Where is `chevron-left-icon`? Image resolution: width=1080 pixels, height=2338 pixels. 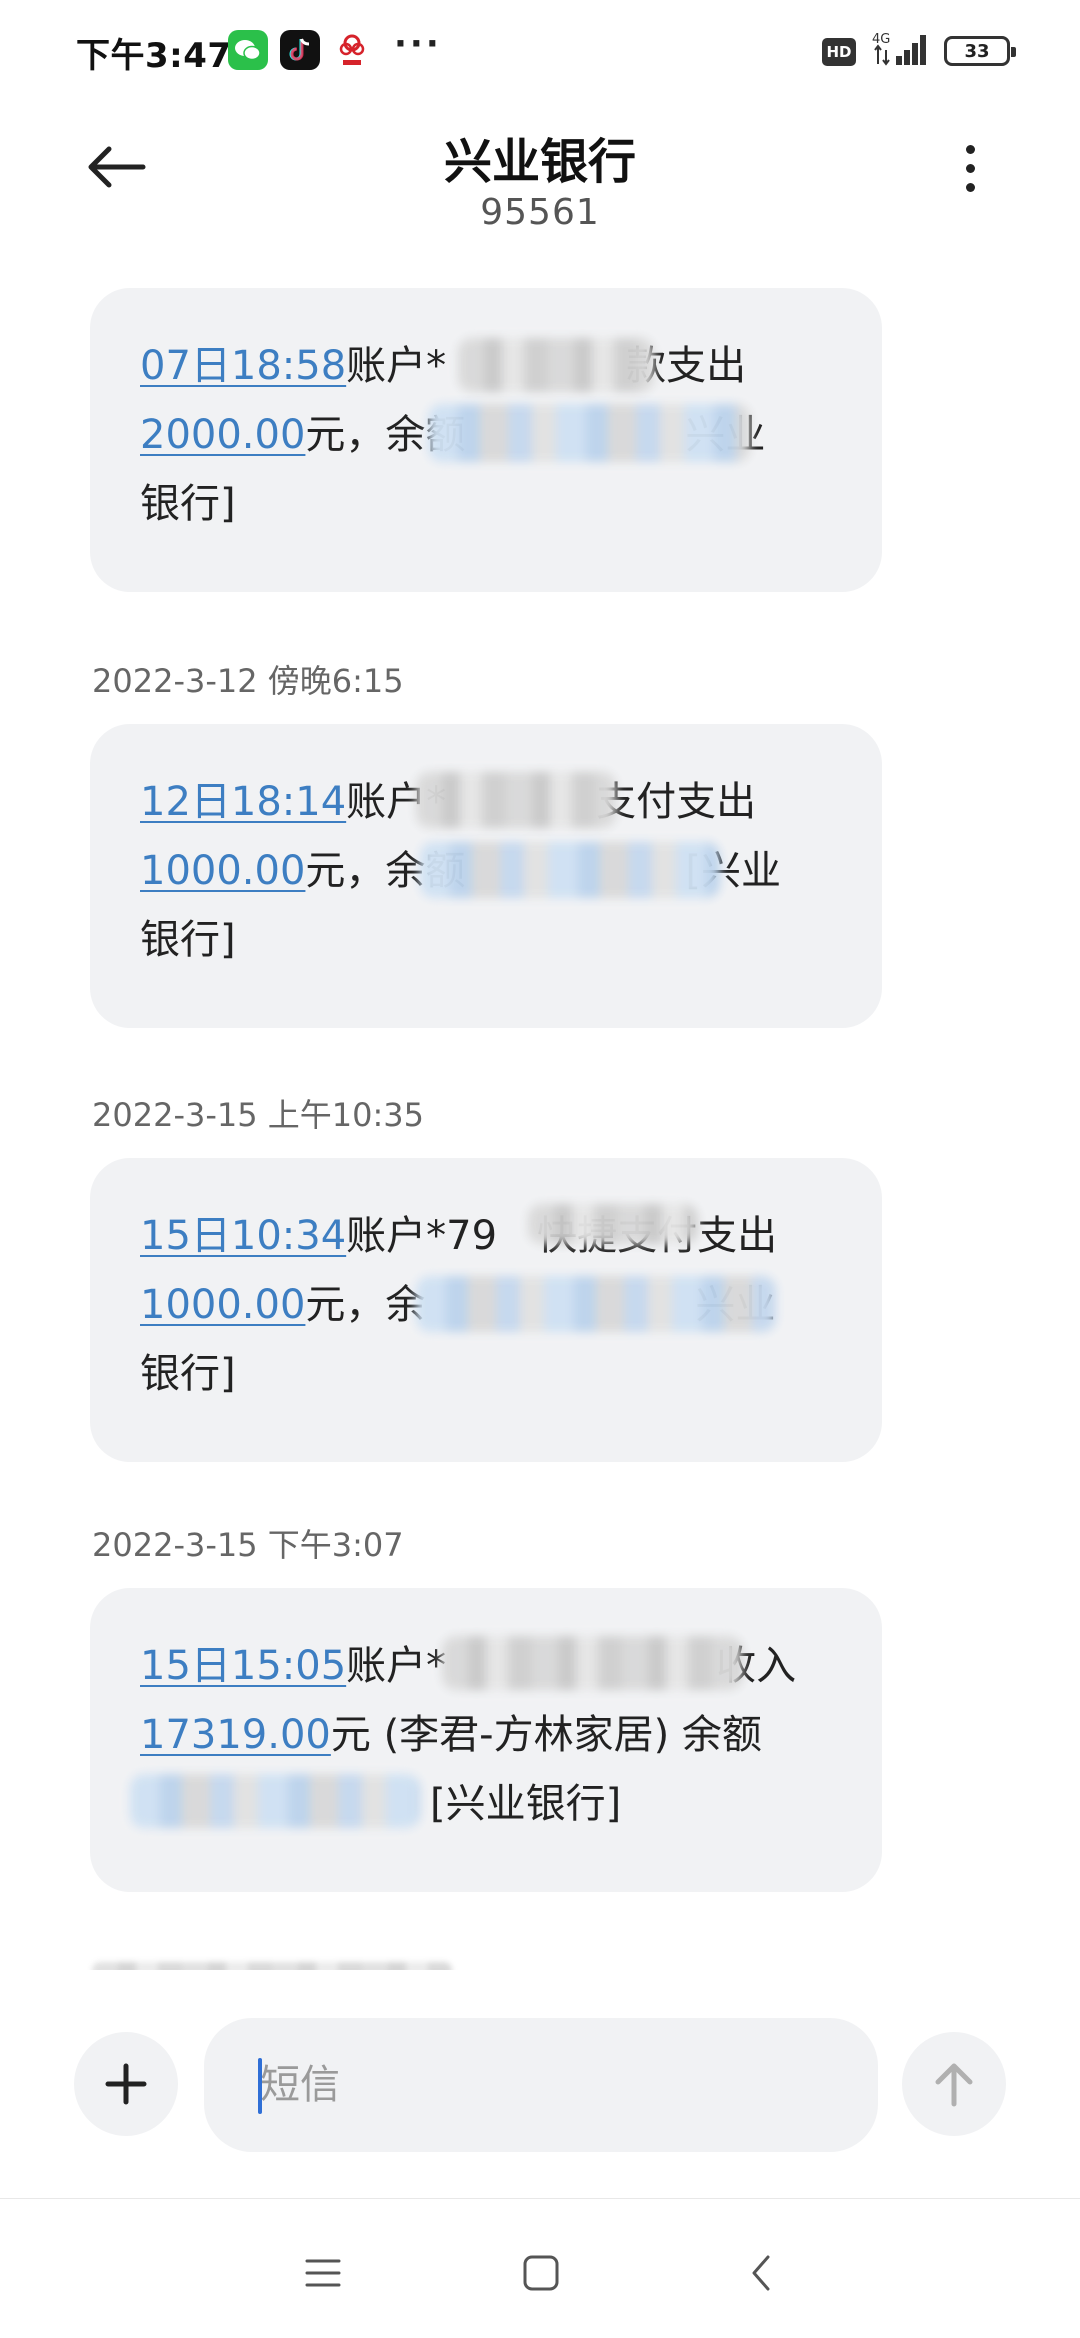
chevron-left-icon is located at coordinates (761, 2273).